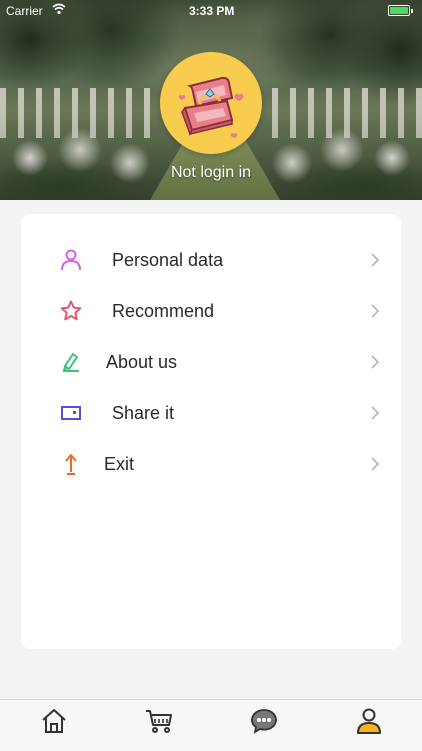  I want to click on avatar, so click(211, 103).